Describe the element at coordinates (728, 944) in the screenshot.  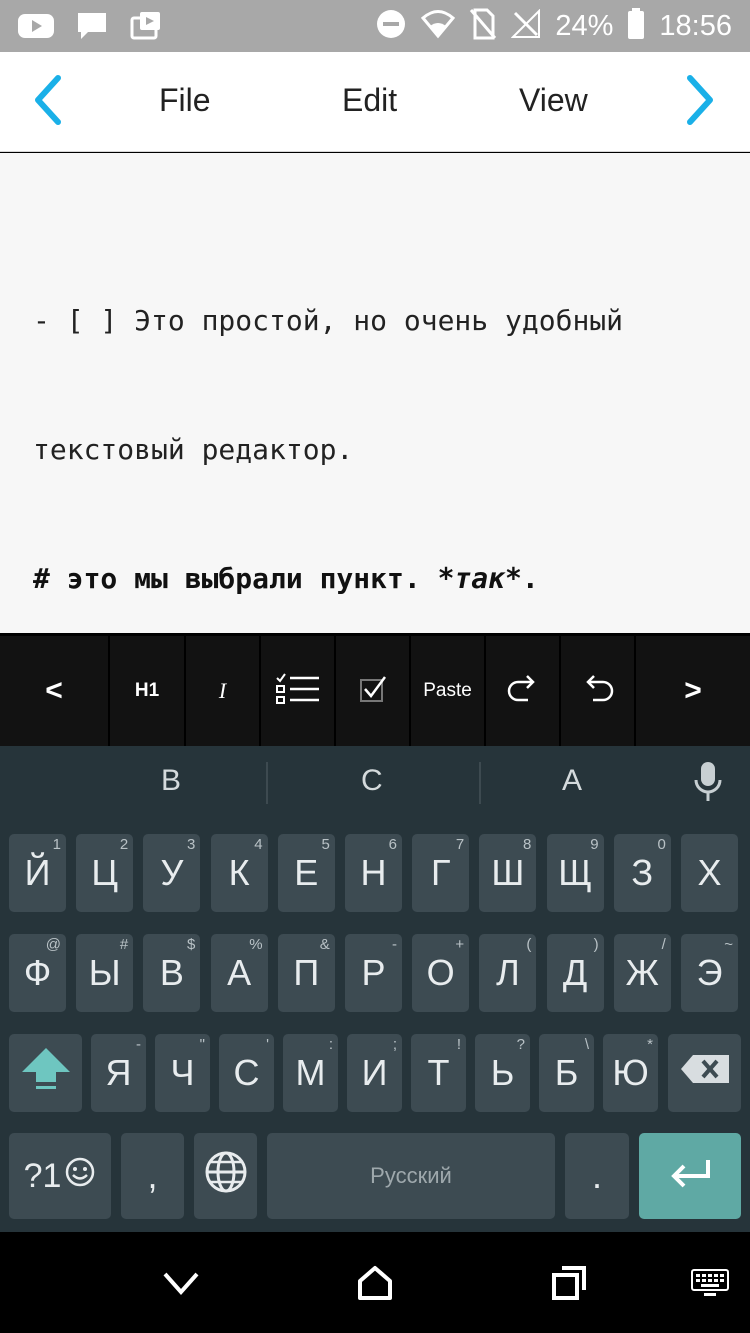
I see `key-hint: ~` at that location.